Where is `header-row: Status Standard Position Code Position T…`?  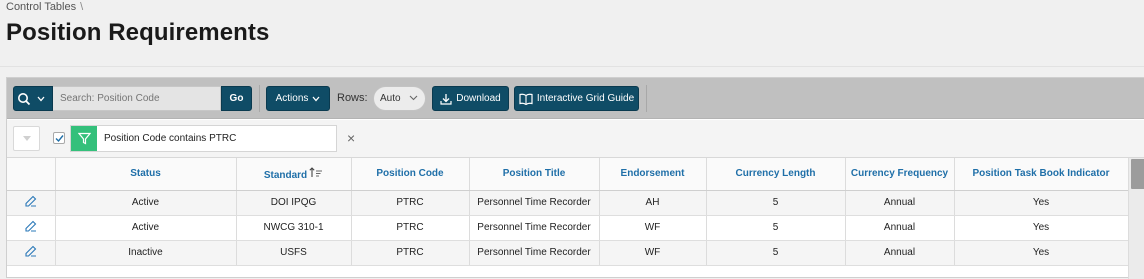
header-row: Status Standard Position Code Position T… is located at coordinates (568, 174).